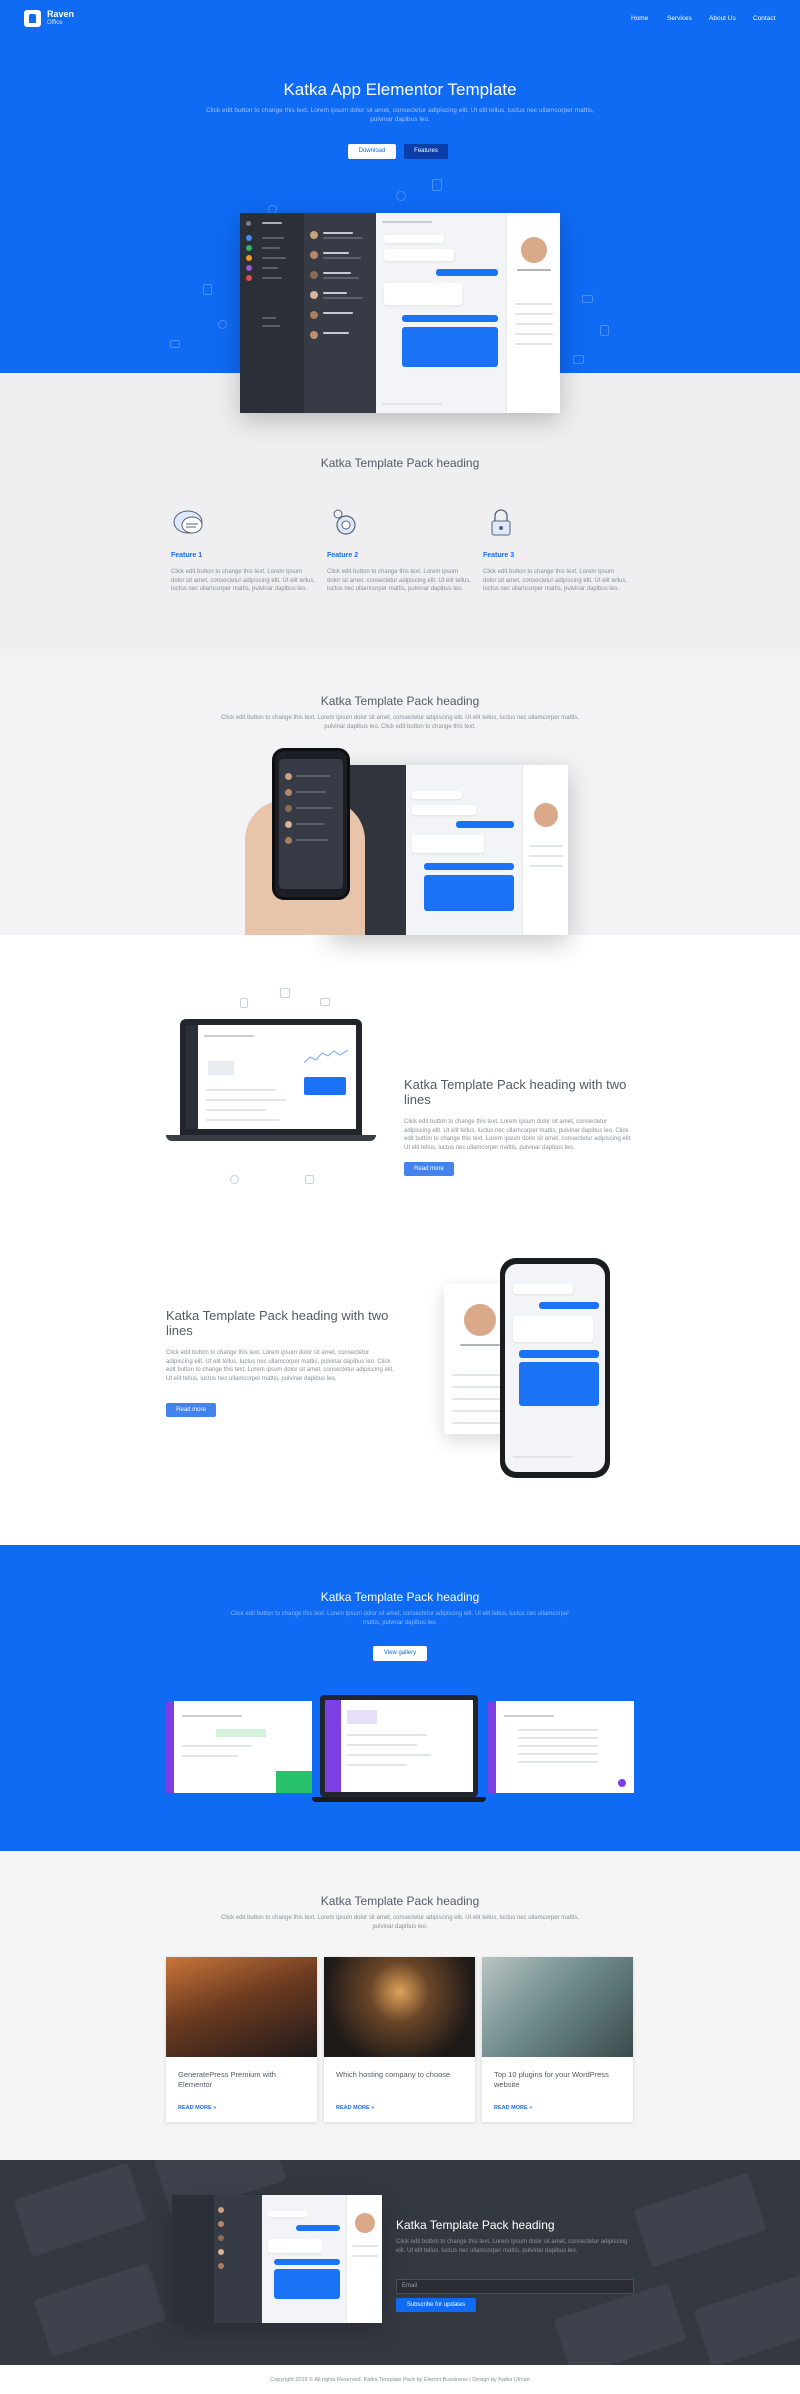 The width and height of the screenshot is (800, 2394). What do you see at coordinates (400, 1653) in the screenshot?
I see `view-gallery-button: View gallery` at bounding box center [400, 1653].